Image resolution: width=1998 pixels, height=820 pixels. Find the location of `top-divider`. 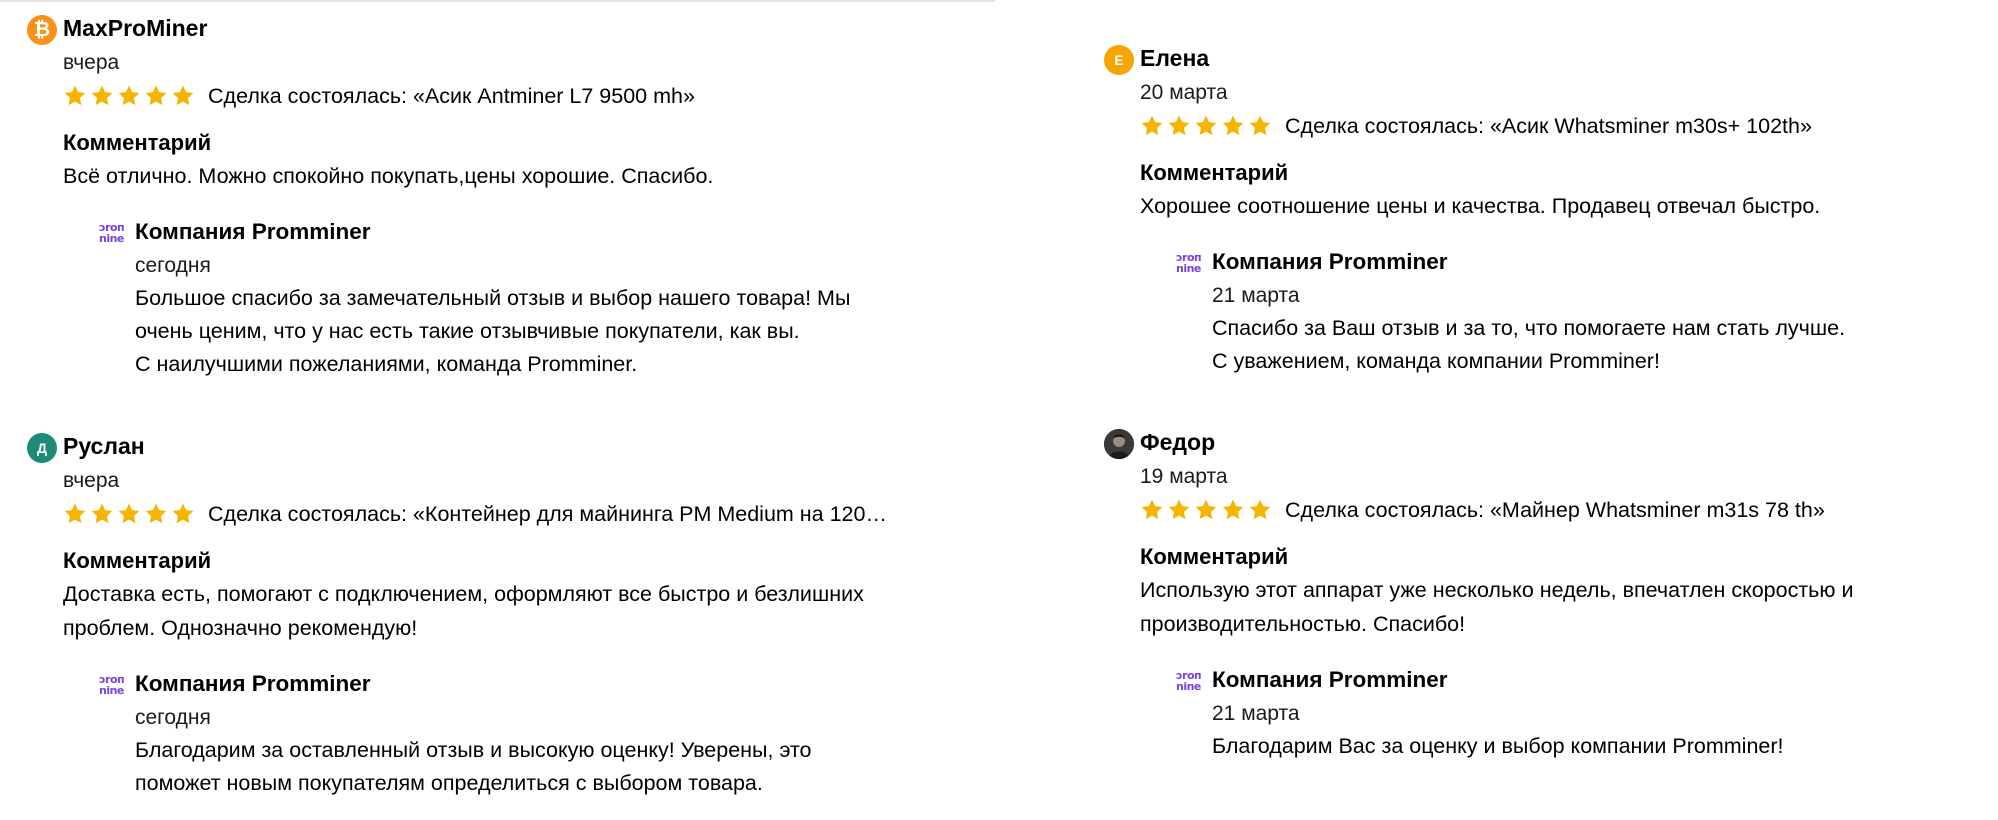

top-divider is located at coordinates (497, 1).